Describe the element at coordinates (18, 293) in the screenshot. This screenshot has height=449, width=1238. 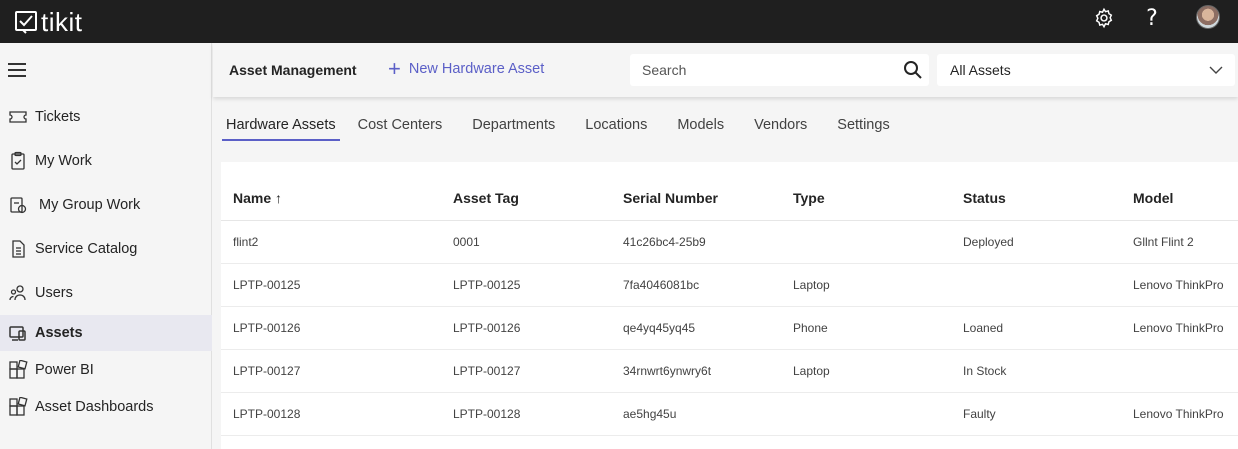
I see `users-icon` at that location.